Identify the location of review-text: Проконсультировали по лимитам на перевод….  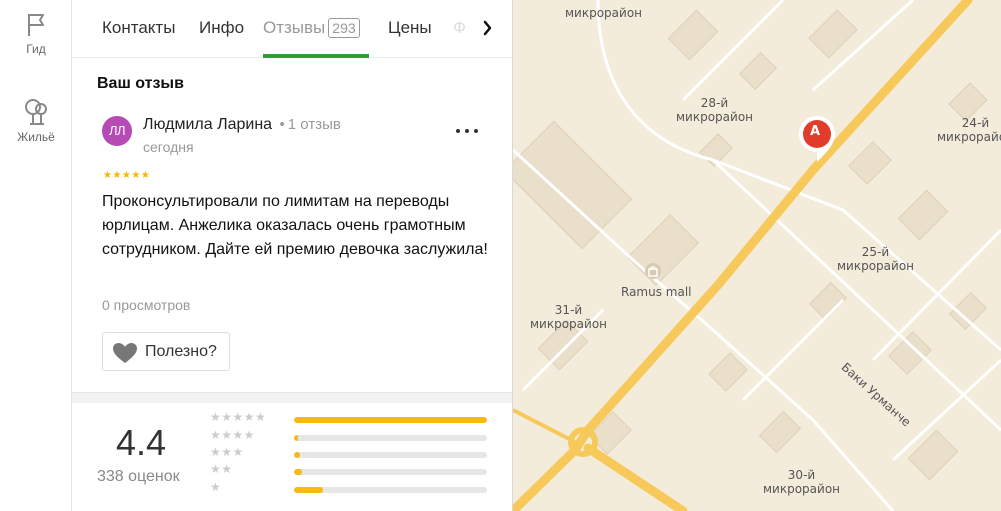
(295, 225).